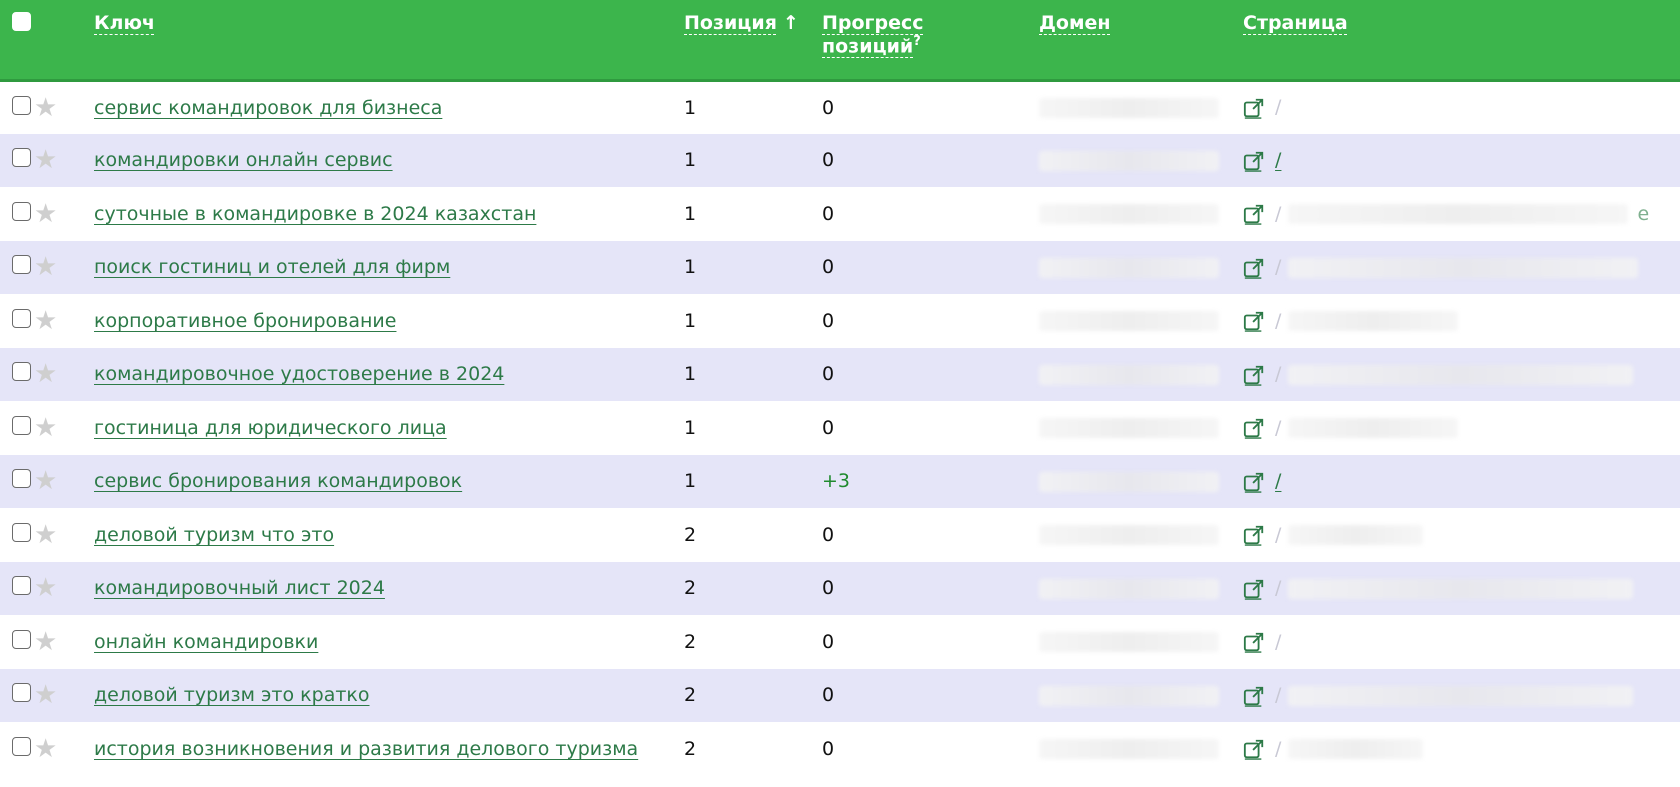 This screenshot has width=1680, height=787. What do you see at coordinates (790, 23) in the screenshot?
I see `sort-asc-icon: ↑` at bounding box center [790, 23].